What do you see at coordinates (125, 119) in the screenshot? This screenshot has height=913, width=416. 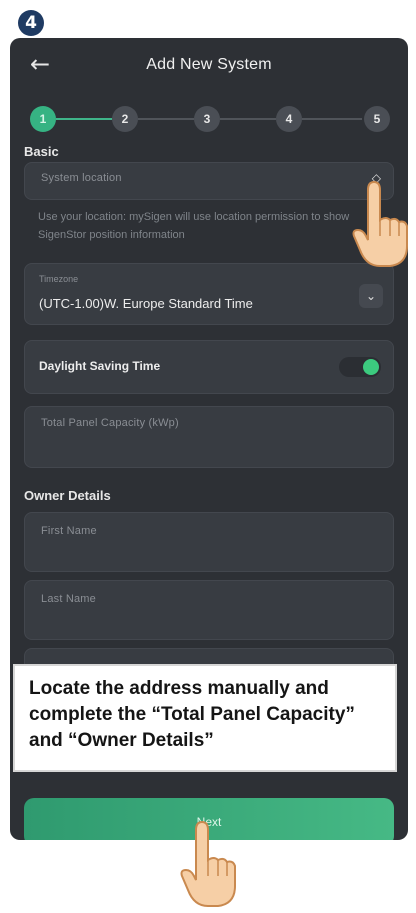 I see `step-2: 2` at bounding box center [125, 119].